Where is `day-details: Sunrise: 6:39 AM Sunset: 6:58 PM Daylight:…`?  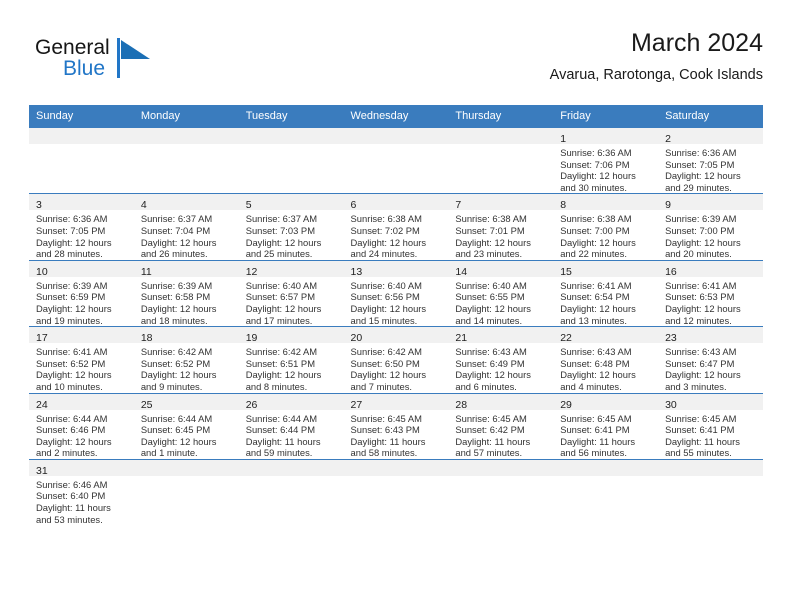 day-details: Sunrise: 6:39 AM Sunset: 6:58 PM Daylight:… is located at coordinates (186, 301).